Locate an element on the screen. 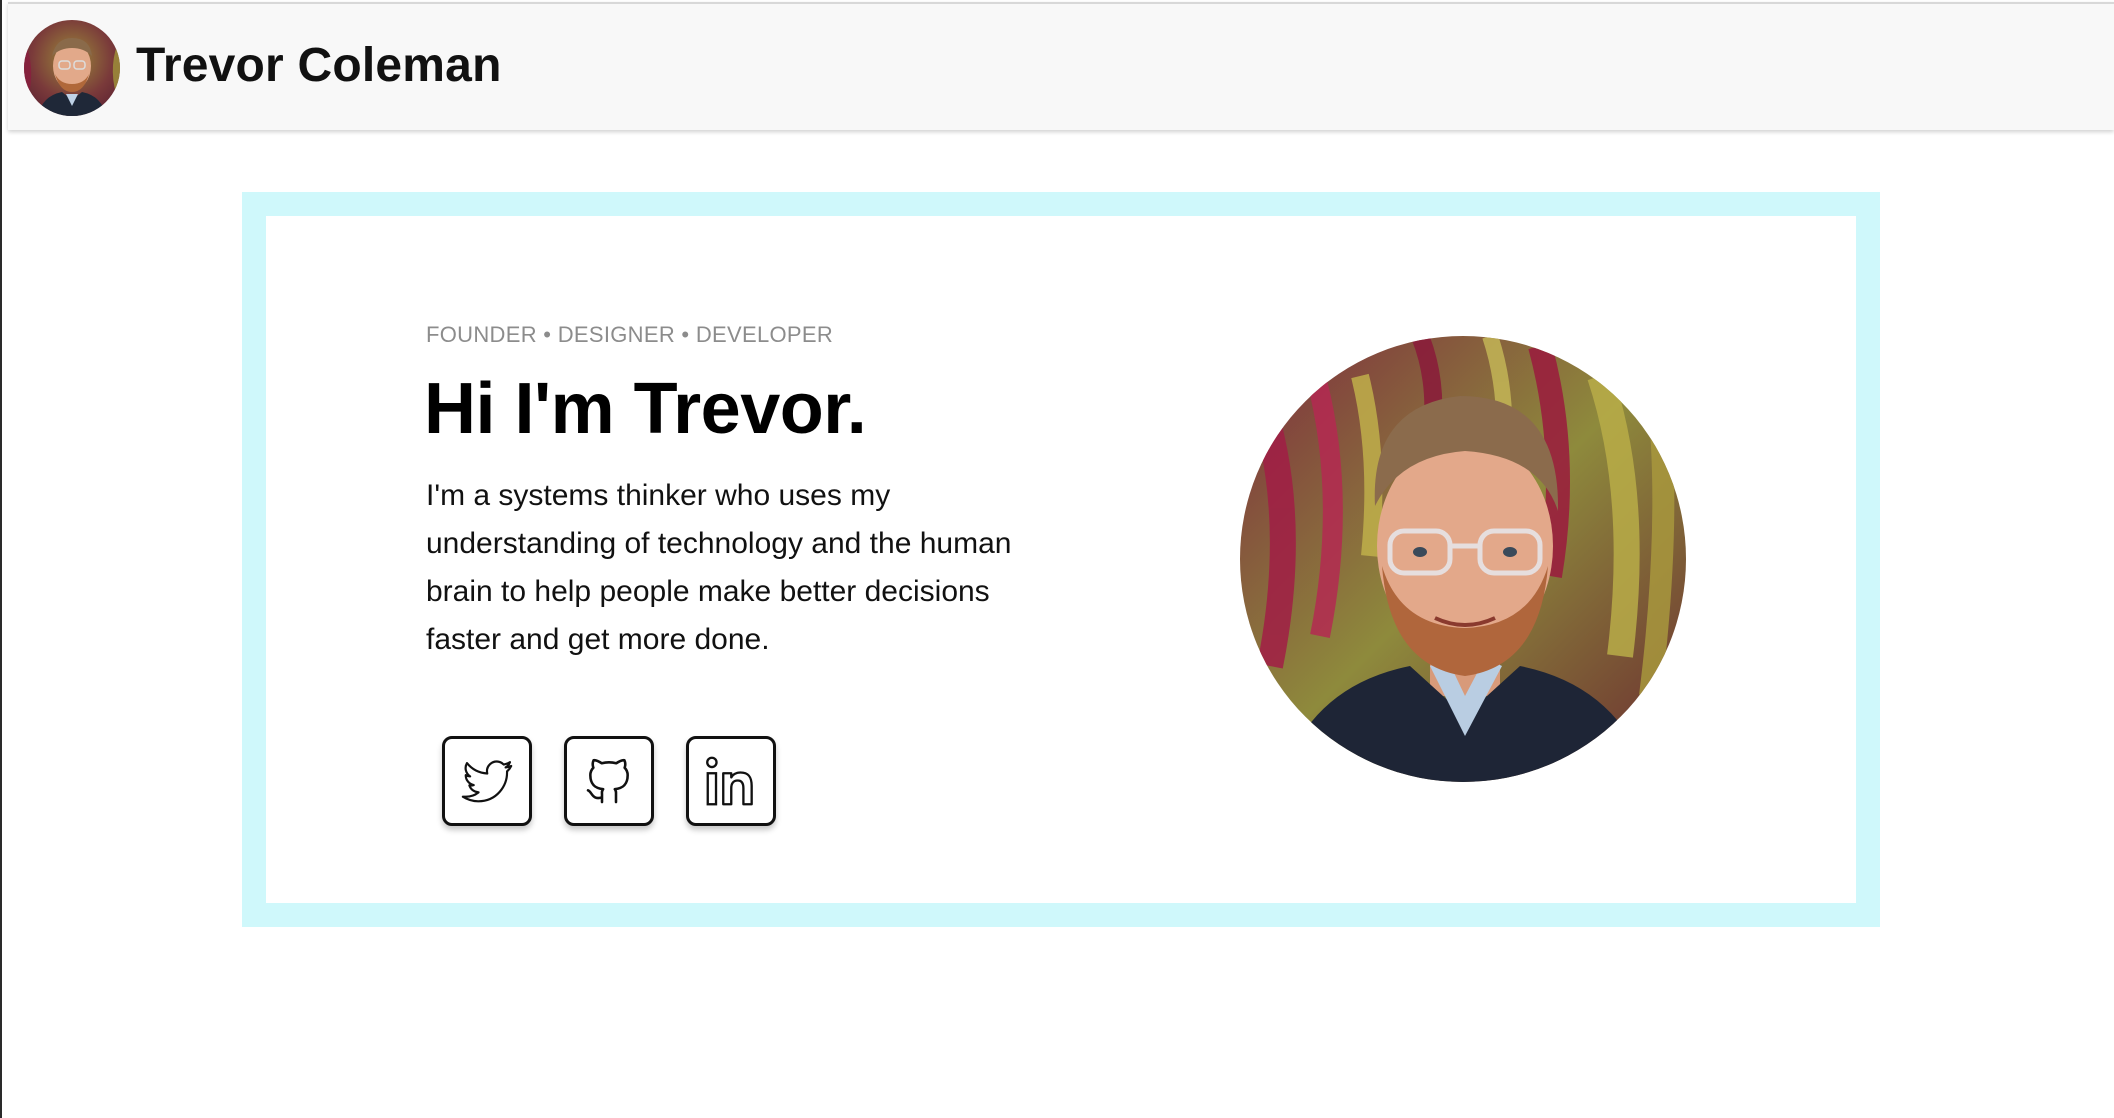 The image size is (2114, 1118). profile-photo-image is located at coordinates (1463, 559).